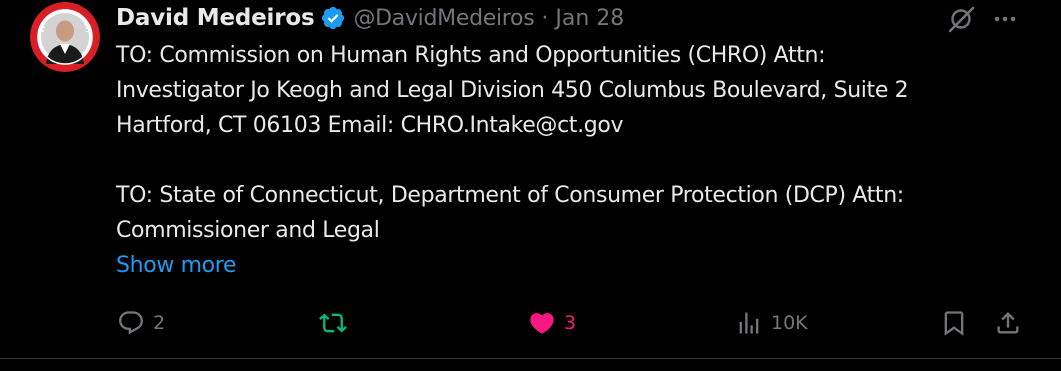  Describe the element at coordinates (443, 18) in the screenshot. I see `author-handle: @DavidMedeiros` at that location.